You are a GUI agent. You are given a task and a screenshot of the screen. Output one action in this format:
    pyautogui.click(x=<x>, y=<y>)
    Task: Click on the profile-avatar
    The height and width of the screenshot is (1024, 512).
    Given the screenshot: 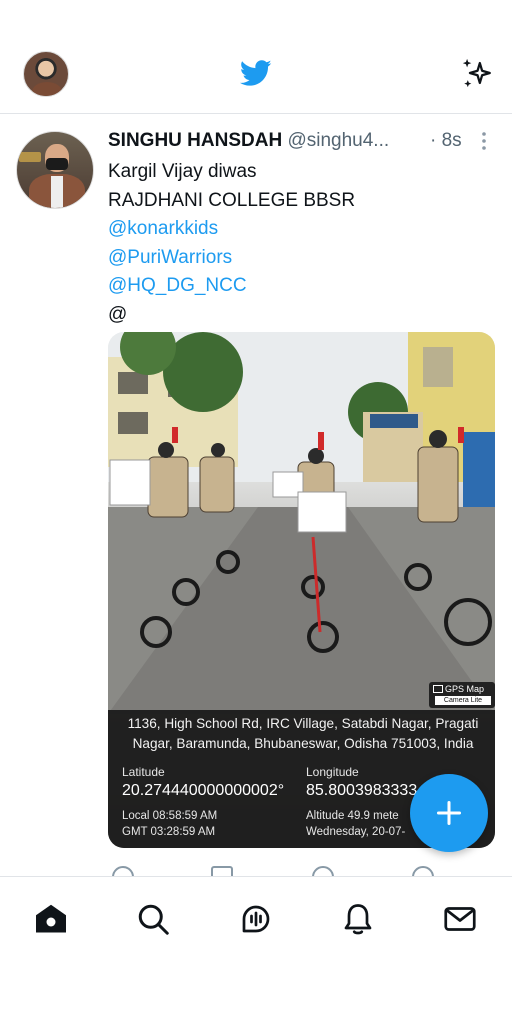 What is the action you would take?
    pyautogui.click(x=46, y=74)
    